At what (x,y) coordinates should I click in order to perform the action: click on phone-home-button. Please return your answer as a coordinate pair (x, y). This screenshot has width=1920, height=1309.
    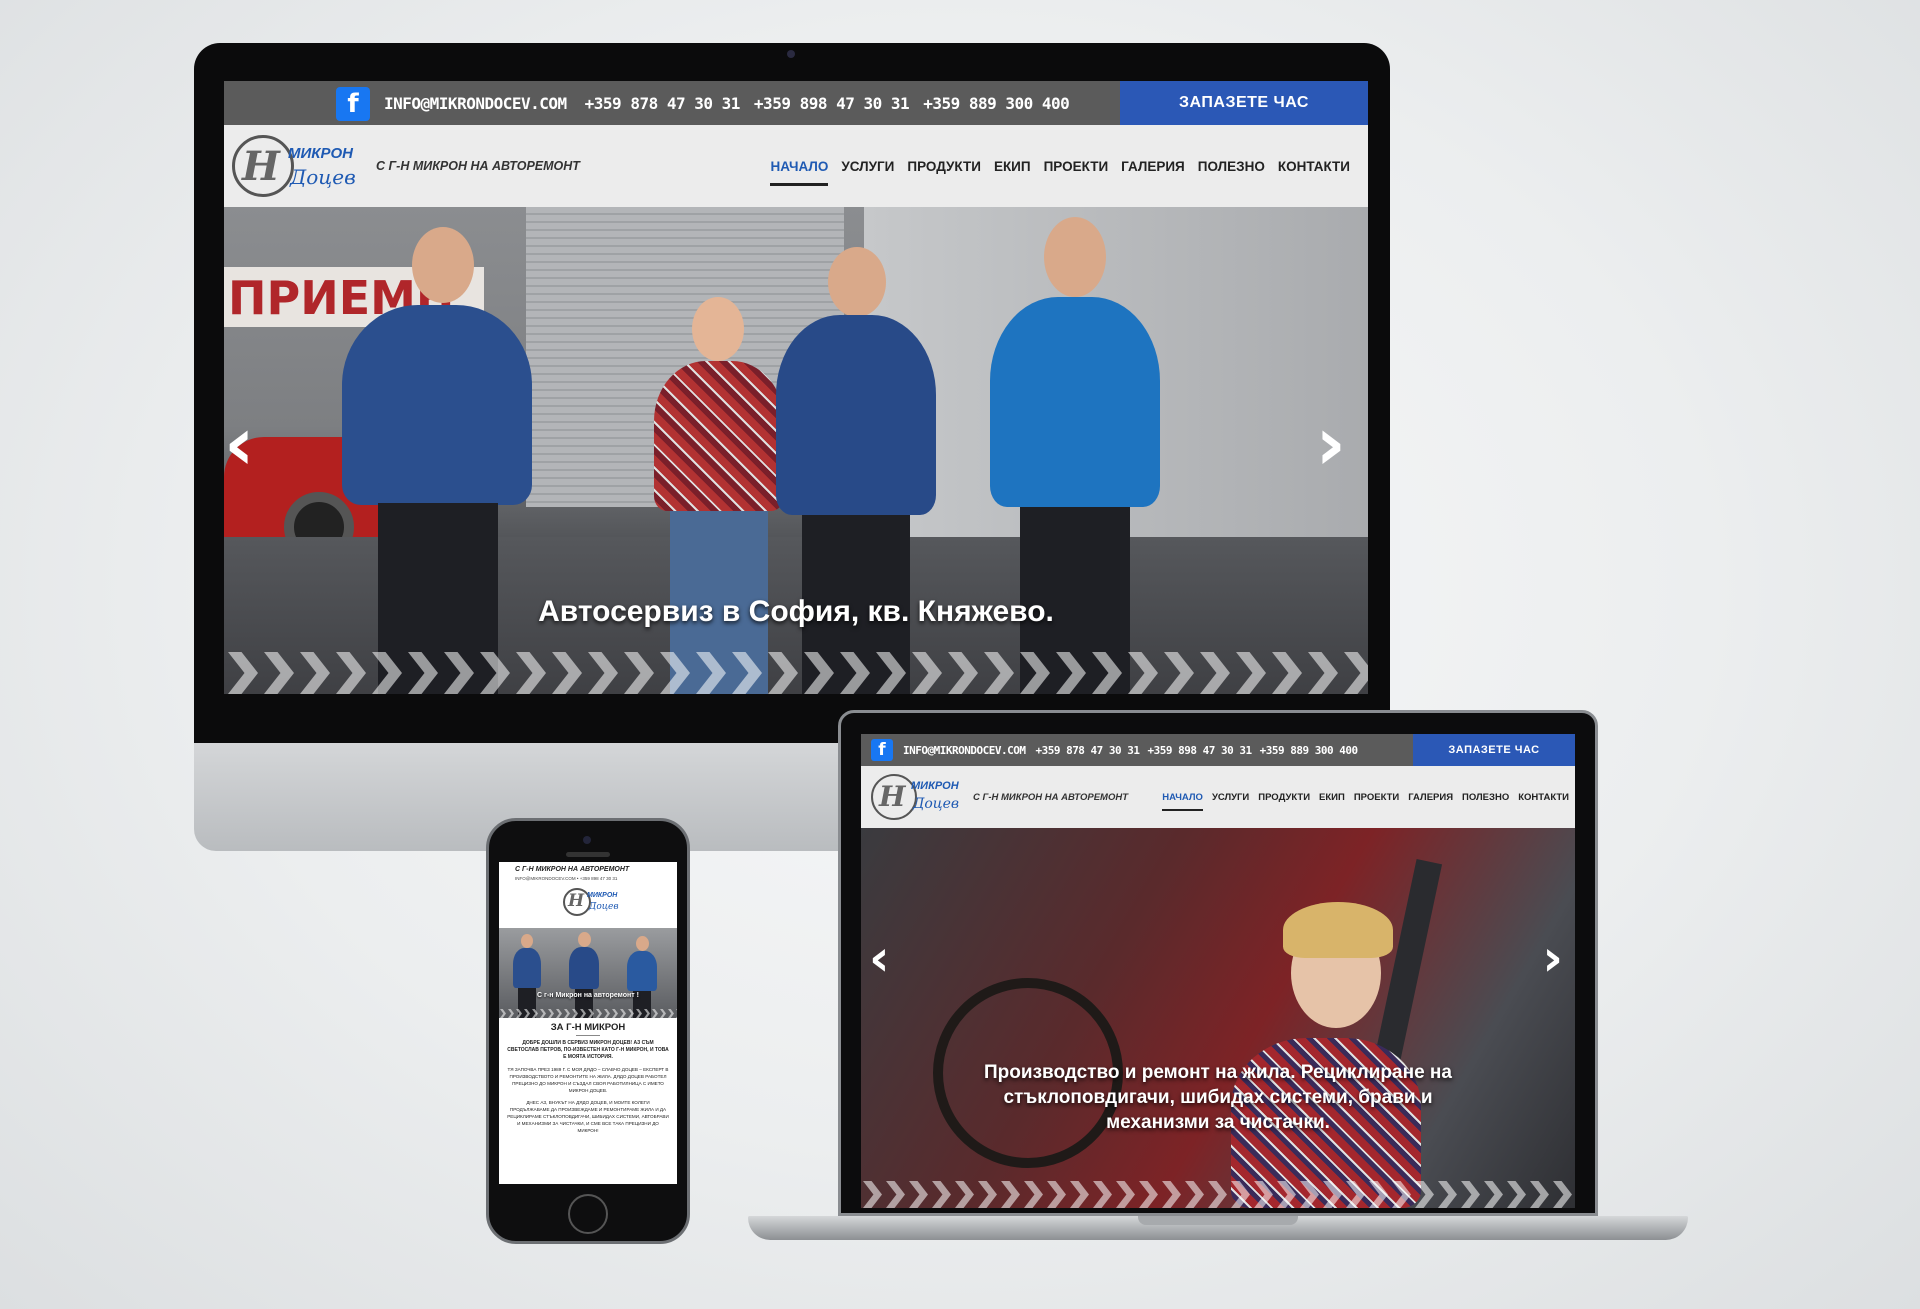
    Looking at the image, I should click on (588, 1214).